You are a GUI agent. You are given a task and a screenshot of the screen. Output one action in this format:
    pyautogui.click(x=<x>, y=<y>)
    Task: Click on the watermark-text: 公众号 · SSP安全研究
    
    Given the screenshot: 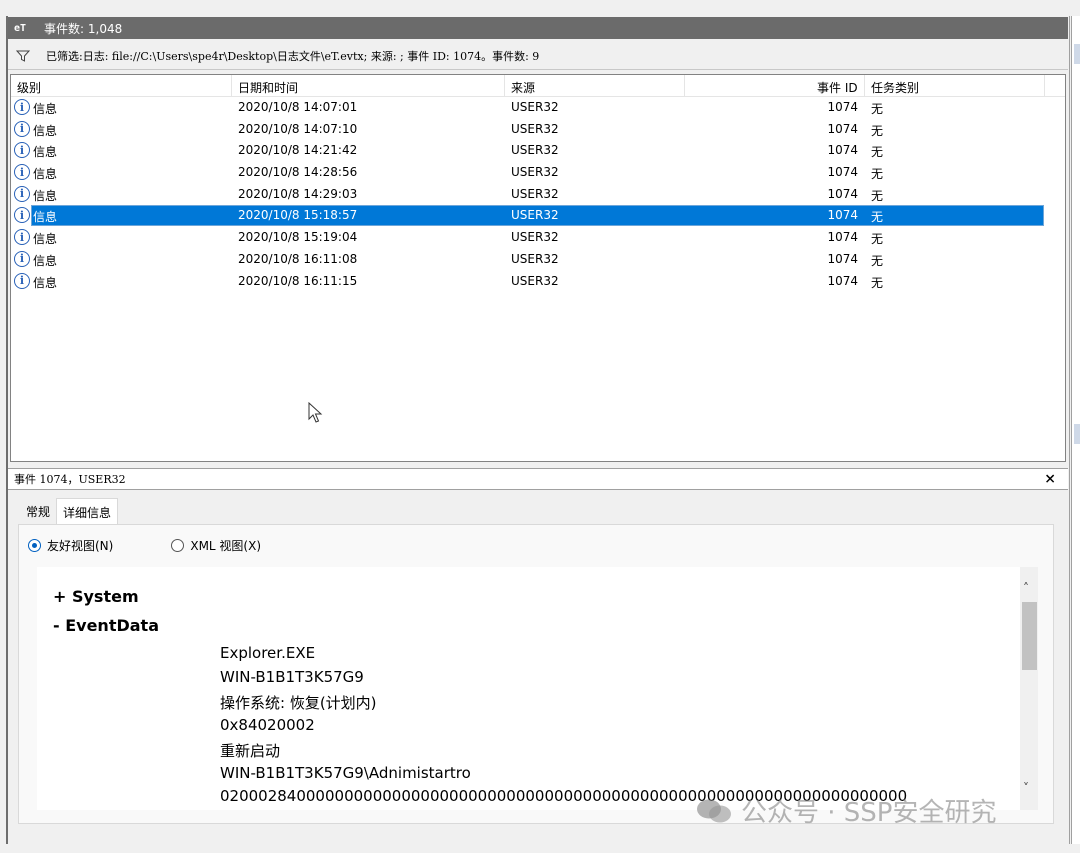 What is the action you would take?
    pyautogui.click(x=869, y=813)
    